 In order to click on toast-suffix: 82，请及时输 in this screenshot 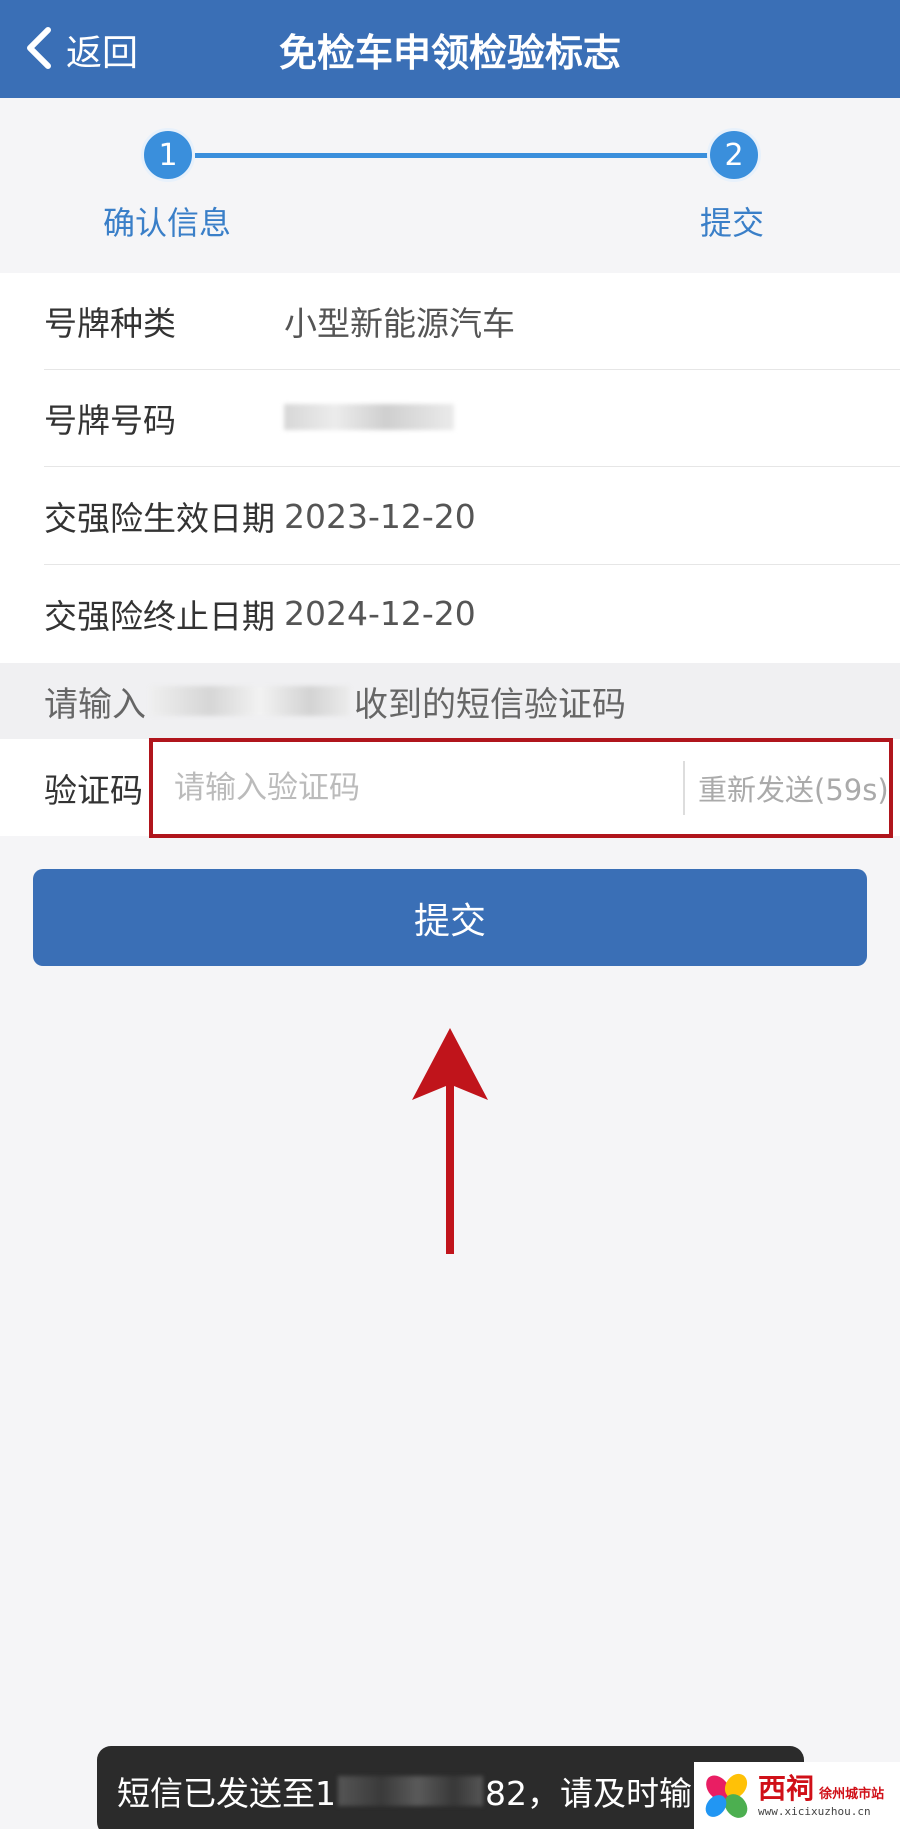, I will do `click(588, 1793)`.